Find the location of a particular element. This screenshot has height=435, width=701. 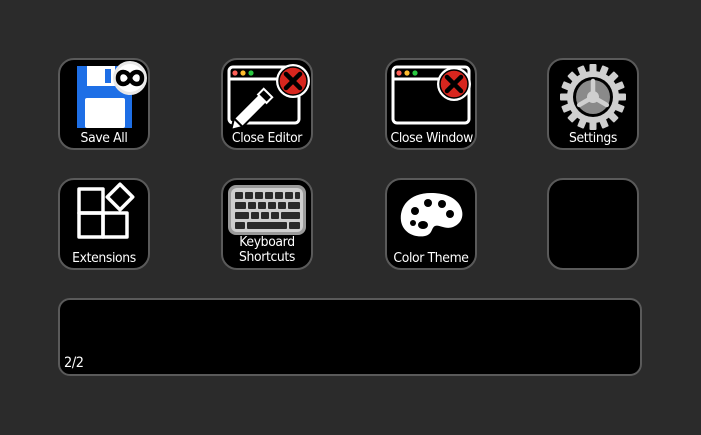

color-theme-label: Color Theme is located at coordinates (431, 258).